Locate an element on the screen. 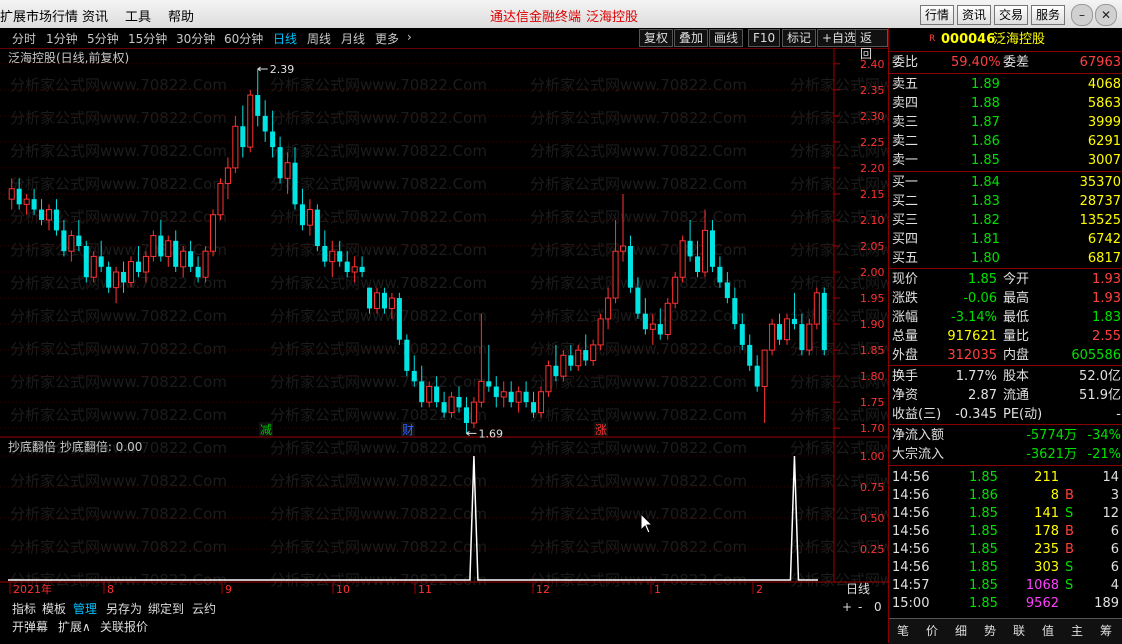 The width and height of the screenshot is (1122, 644). period-1min: 1分钟 is located at coordinates (62, 38).